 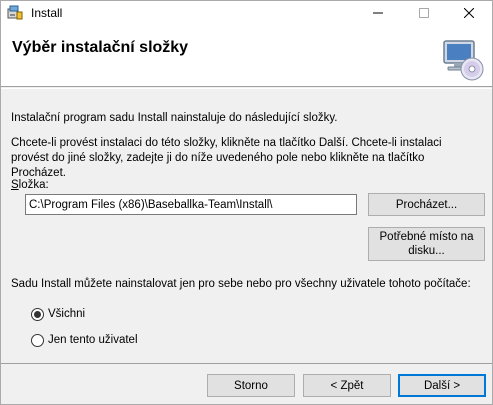 What do you see at coordinates (37, 314) in the screenshot?
I see `radio-all-indicator` at bounding box center [37, 314].